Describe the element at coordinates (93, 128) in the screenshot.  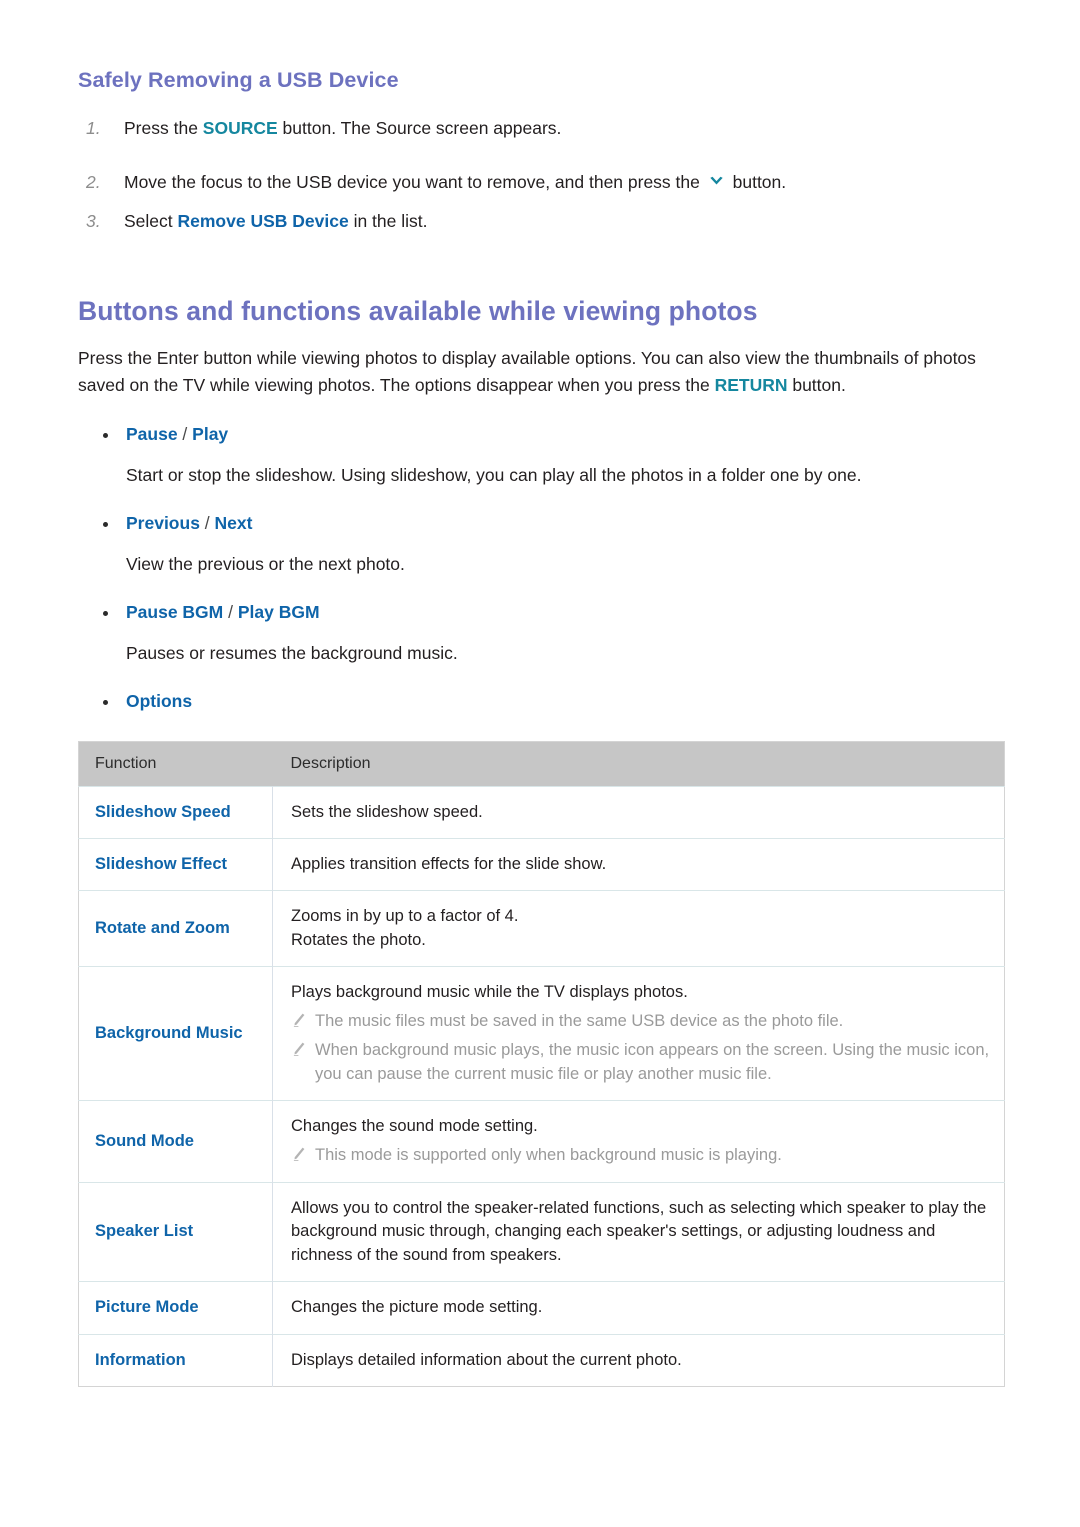
I see `step-number: 1.` at that location.